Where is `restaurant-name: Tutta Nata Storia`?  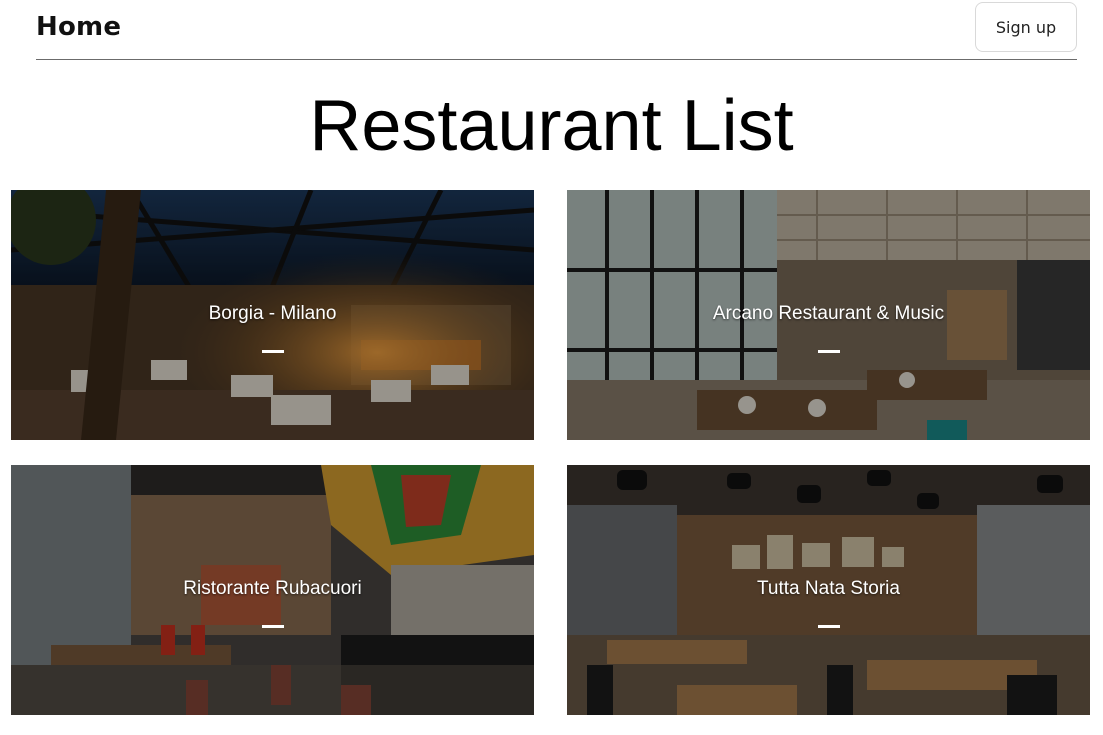
restaurant-name: Tutta Nata Storia is located at coordinates (828, 588).